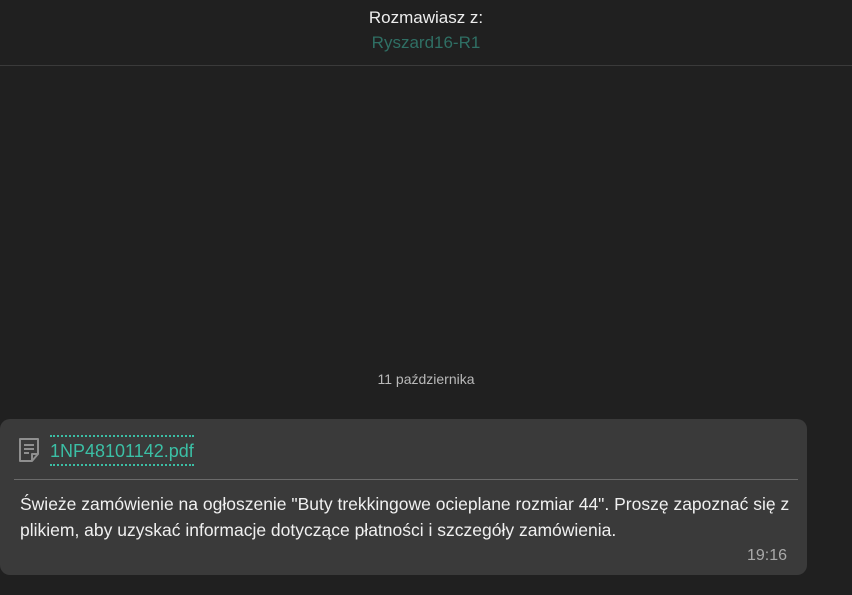 The image size is (852, 595). I want to click on message-timestamp: 19:16, so click(766, 555).